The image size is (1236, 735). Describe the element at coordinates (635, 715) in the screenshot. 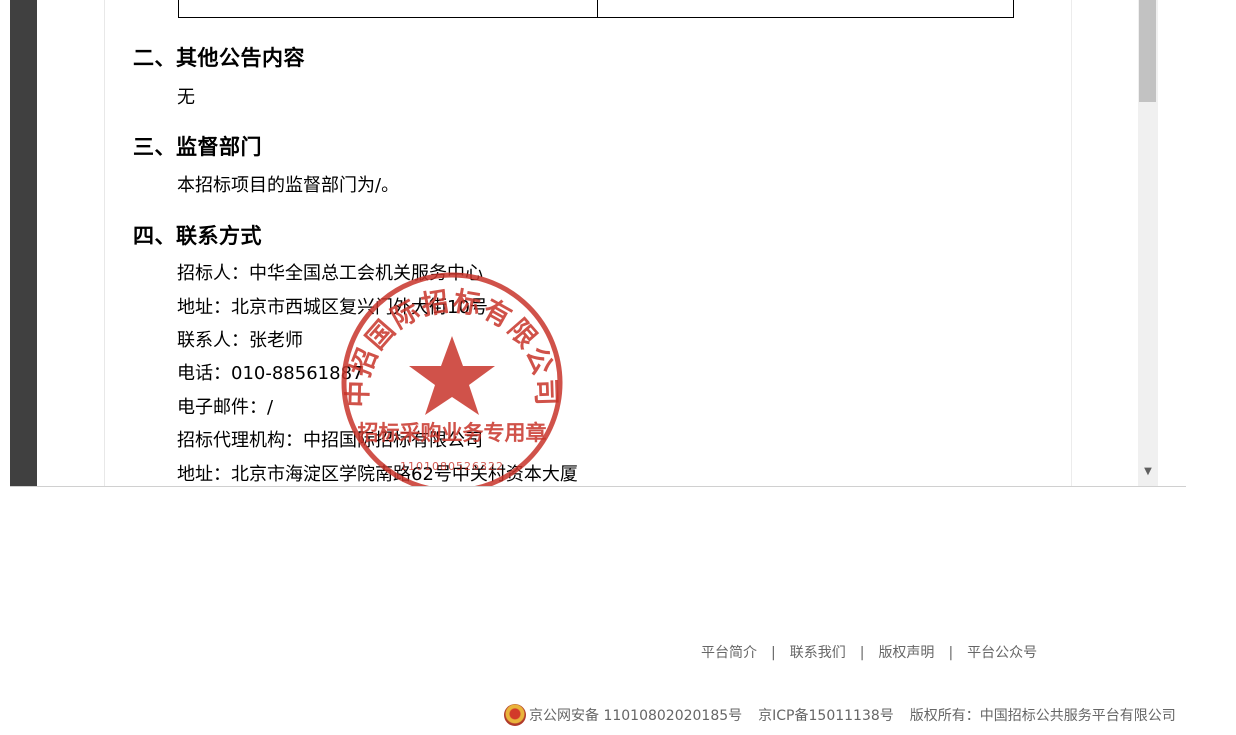

I see `police-record-link: 京公网安备 11010802020185号` at that location.